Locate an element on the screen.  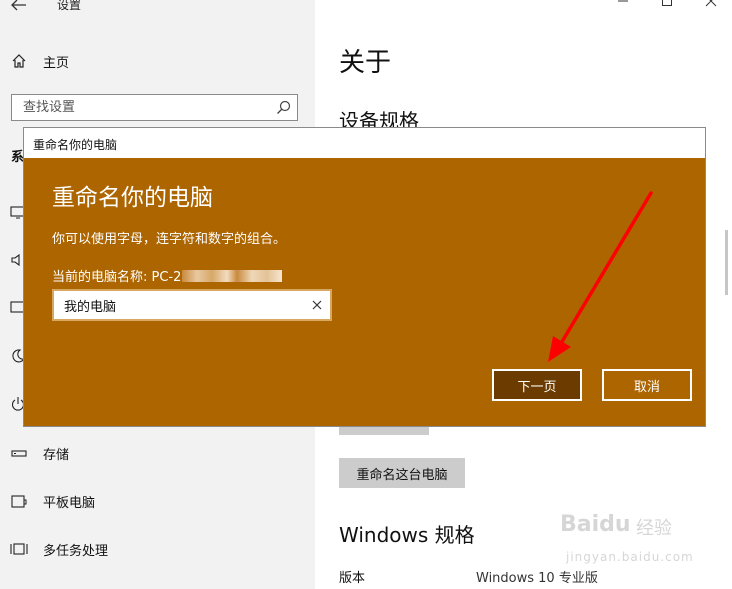
dialog-titlebar-text: 重命名你的电脑 is located at coordinates (75, 145).